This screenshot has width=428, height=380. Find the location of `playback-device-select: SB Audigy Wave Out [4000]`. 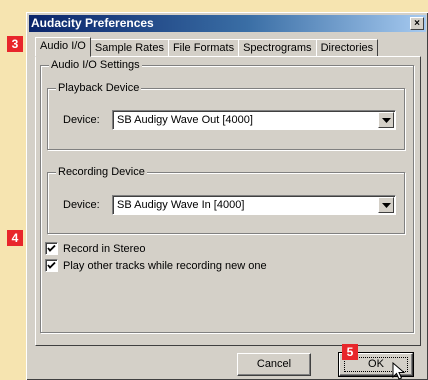

playback-device-select: SB Audigy Wave Out [4000] is located at coordinates (254, 120).